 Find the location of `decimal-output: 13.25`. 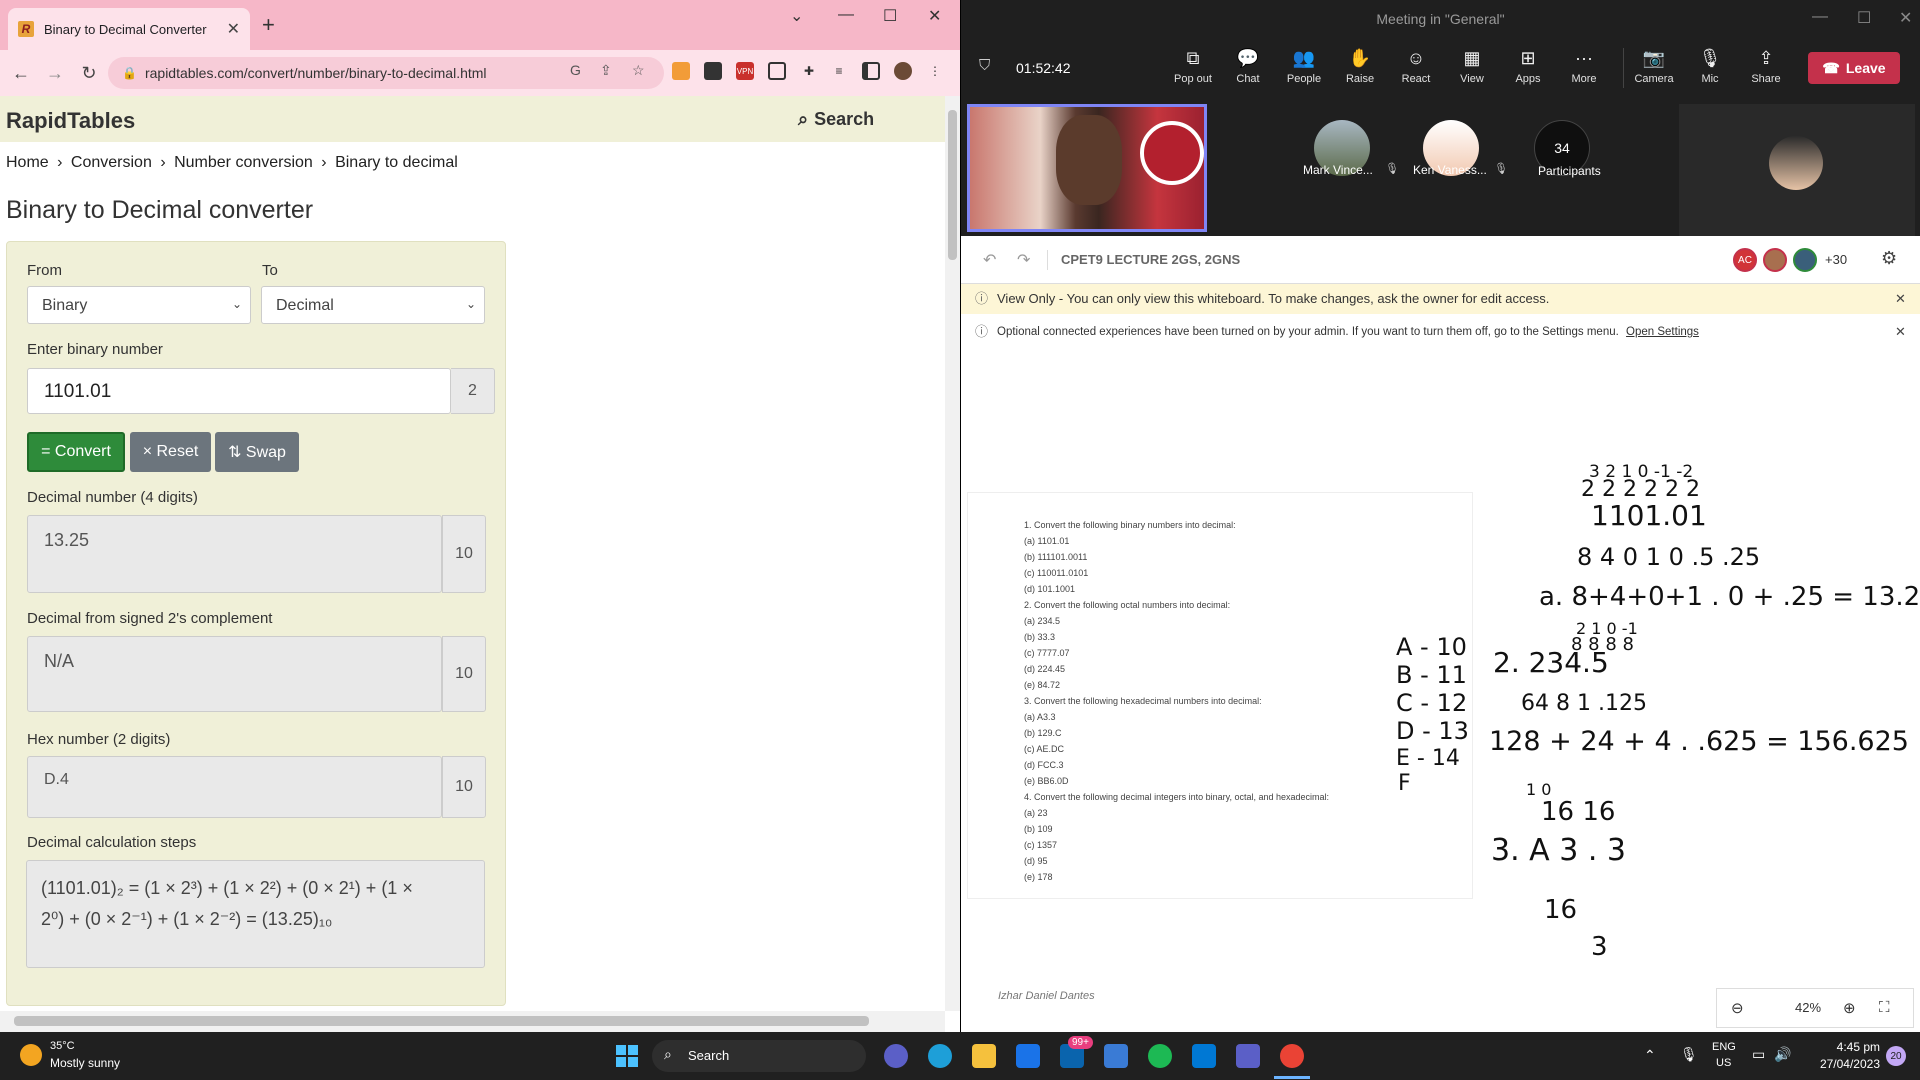

decimal-output: 13.25 is located at coordinates (234, 554).